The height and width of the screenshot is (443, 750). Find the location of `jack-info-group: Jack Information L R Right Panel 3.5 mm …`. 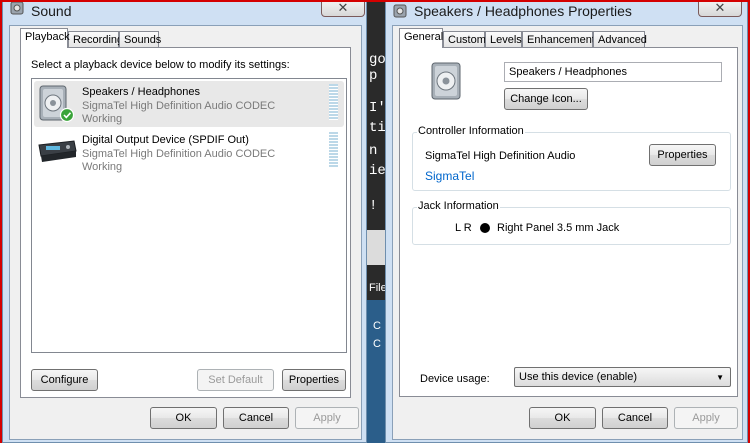

jack-info-group: Jack Information L R Right Panel 3.5 mm … is located at coordinates (571, 222).